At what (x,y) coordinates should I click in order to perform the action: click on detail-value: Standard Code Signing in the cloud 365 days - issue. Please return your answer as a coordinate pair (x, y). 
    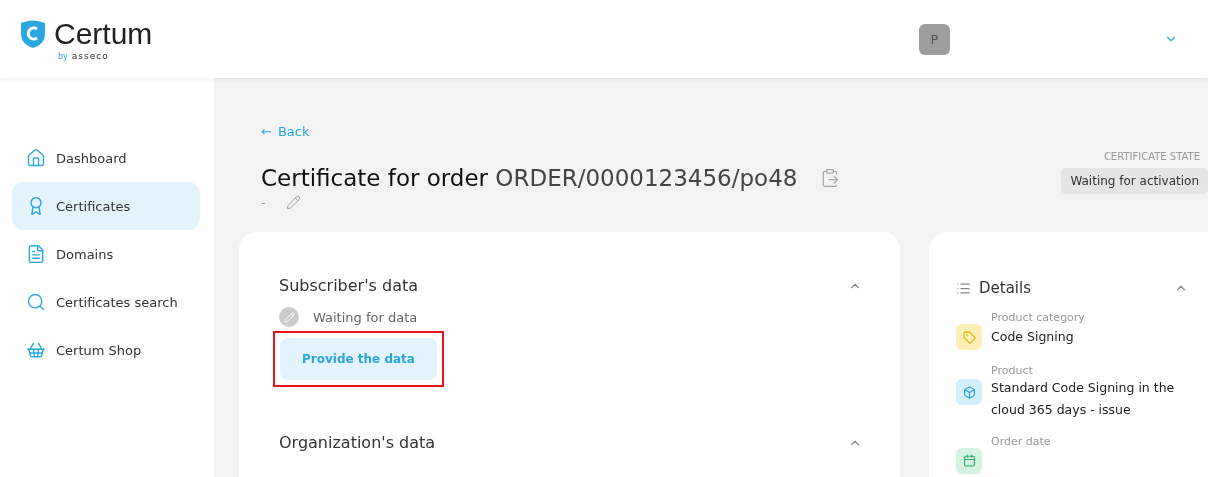
    Looking at the image, I should click on (1083, 399).